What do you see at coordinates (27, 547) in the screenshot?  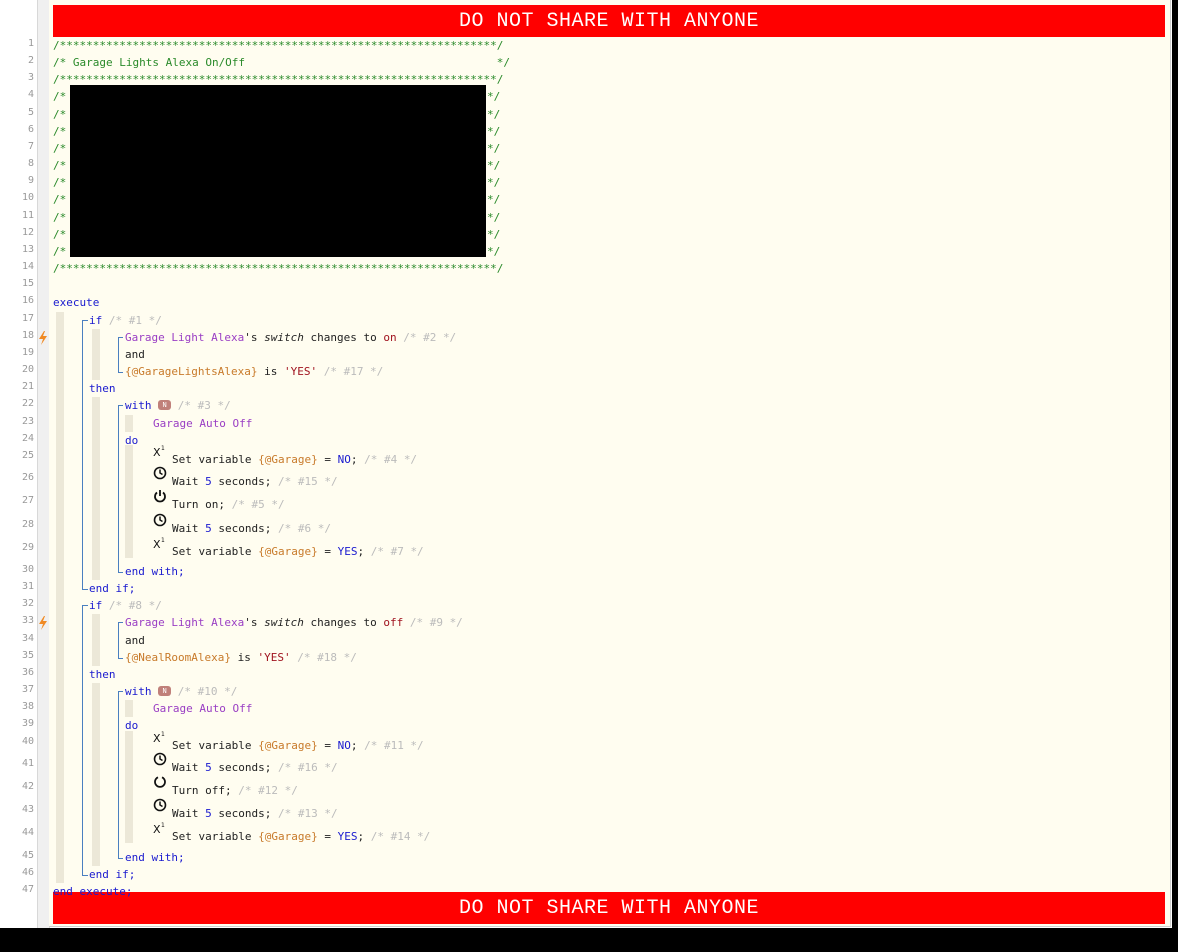 I see `line-number: 29` at bounding box center [27, 547].